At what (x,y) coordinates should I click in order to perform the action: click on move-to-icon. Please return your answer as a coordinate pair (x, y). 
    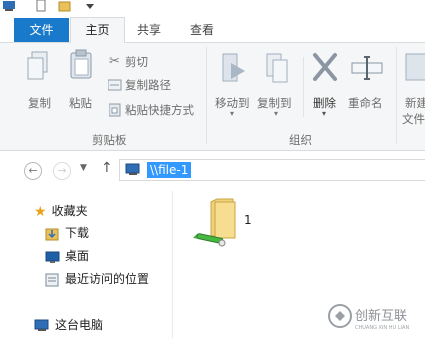
    Looking at the image, I should click on (233, 67).